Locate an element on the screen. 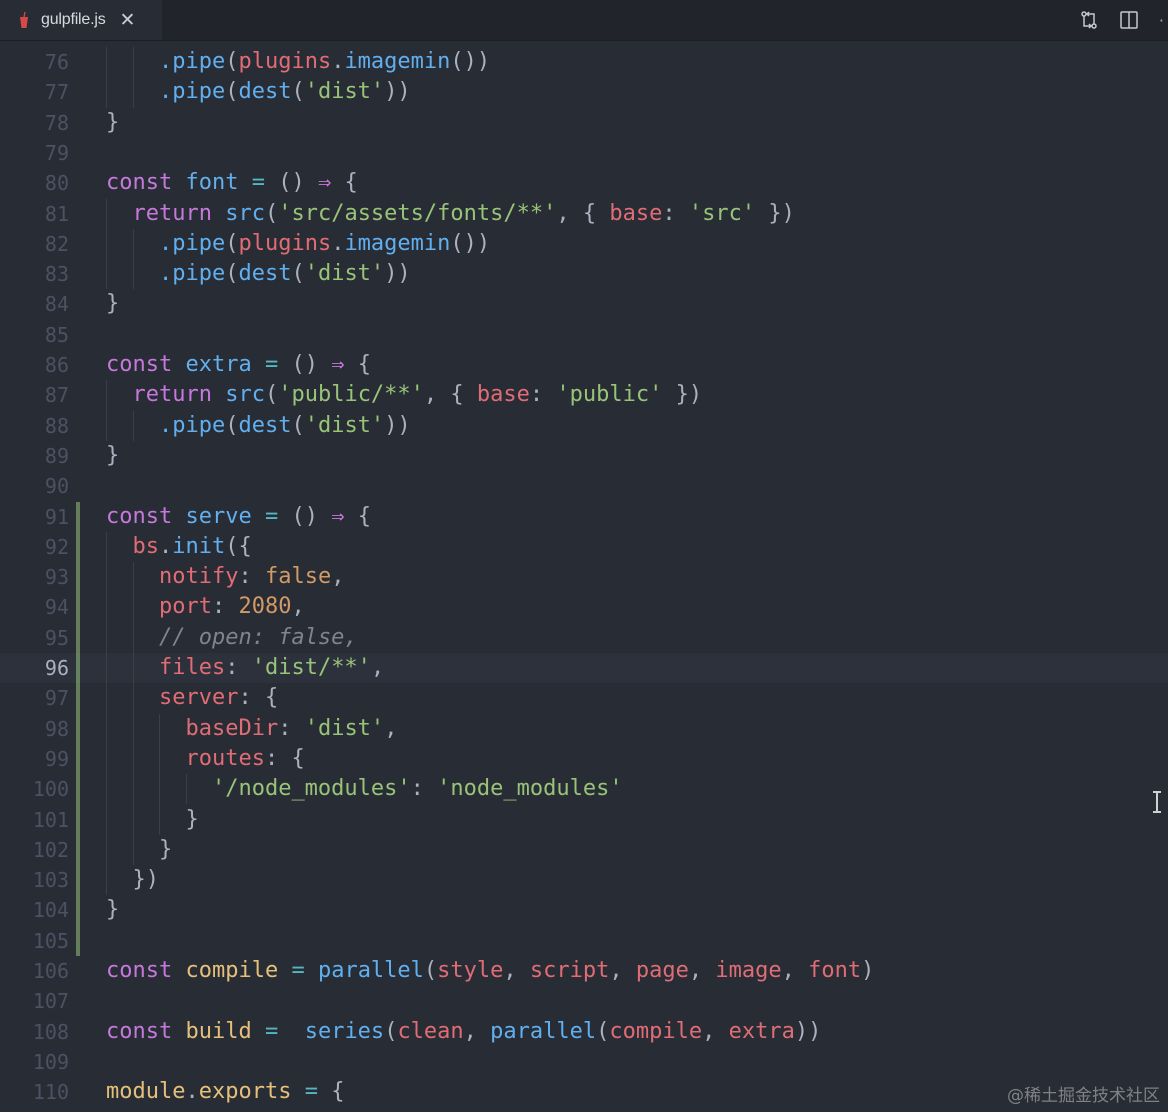 This screenshot has width=1168, height=1112. code-line: 93 notify: false, is located at coordinates (584, 577).